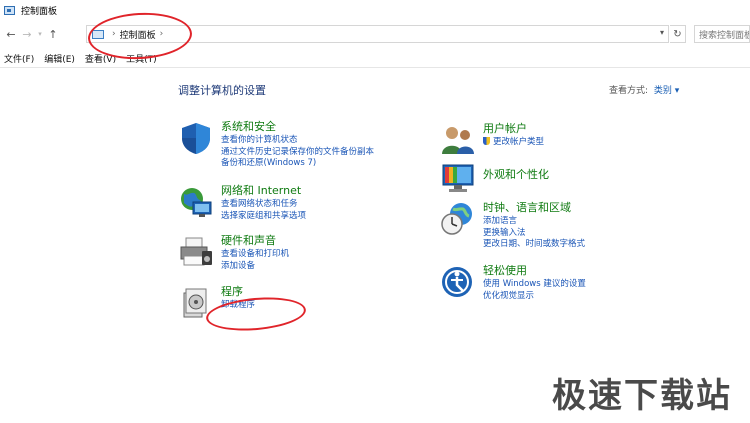 This screenshot has width=750, height=423. What do you see at coordinates (513, 143) in the screenshot?
I see `link-change-account-type: 更改帐户类型` at bounding box center [513, 143].